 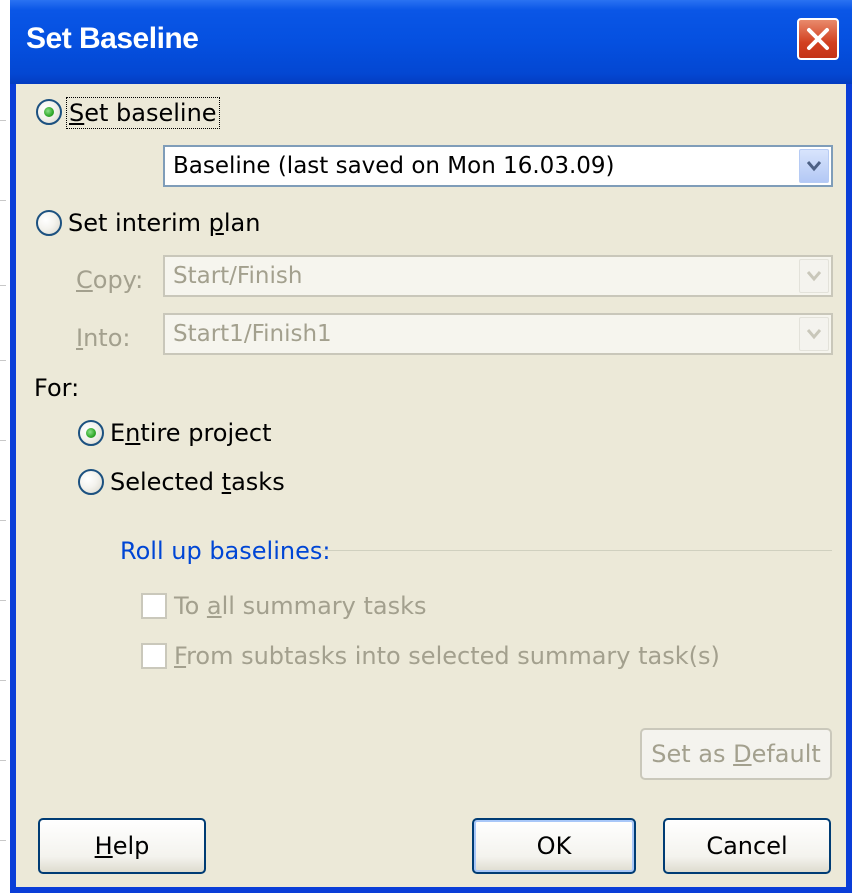 I want to click on close-button, so click(x=818, y=39).